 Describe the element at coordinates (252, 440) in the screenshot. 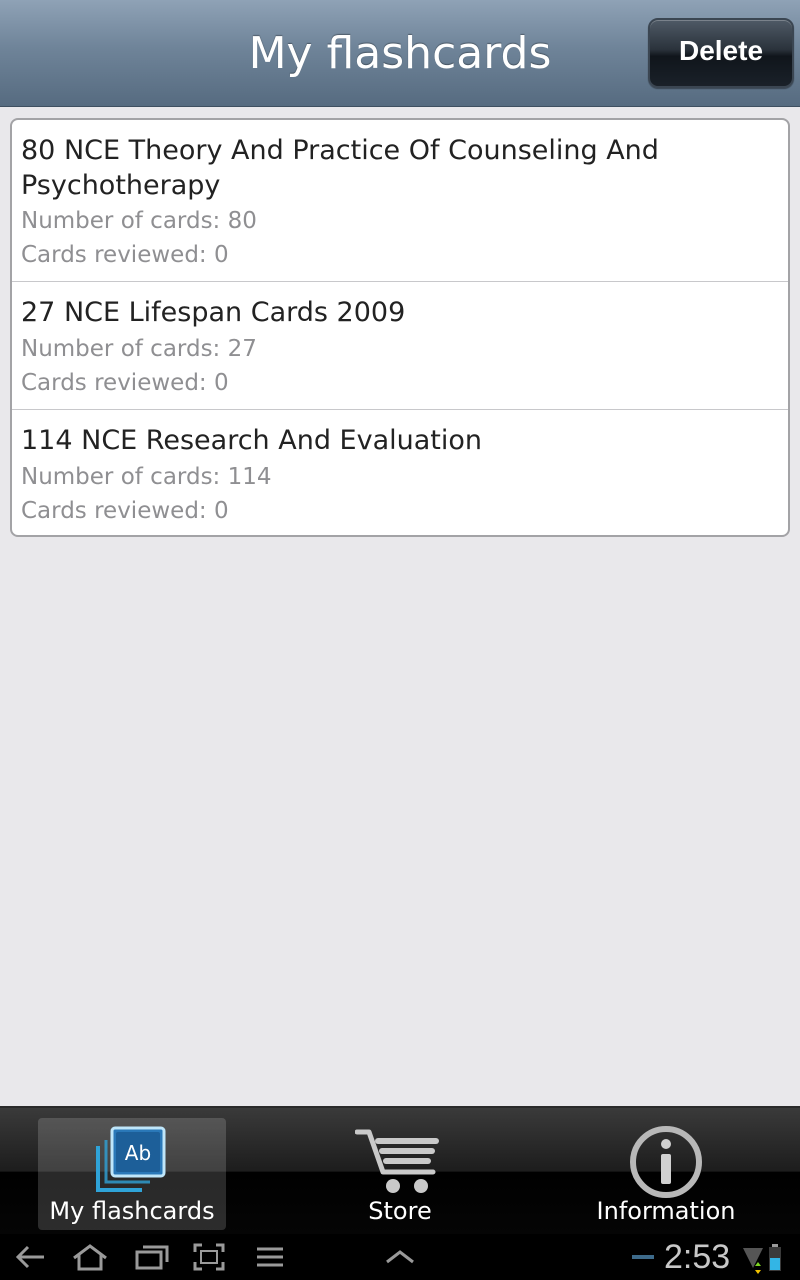

I see `deck-title: 114 NCE Research And Evaluation` at that location.